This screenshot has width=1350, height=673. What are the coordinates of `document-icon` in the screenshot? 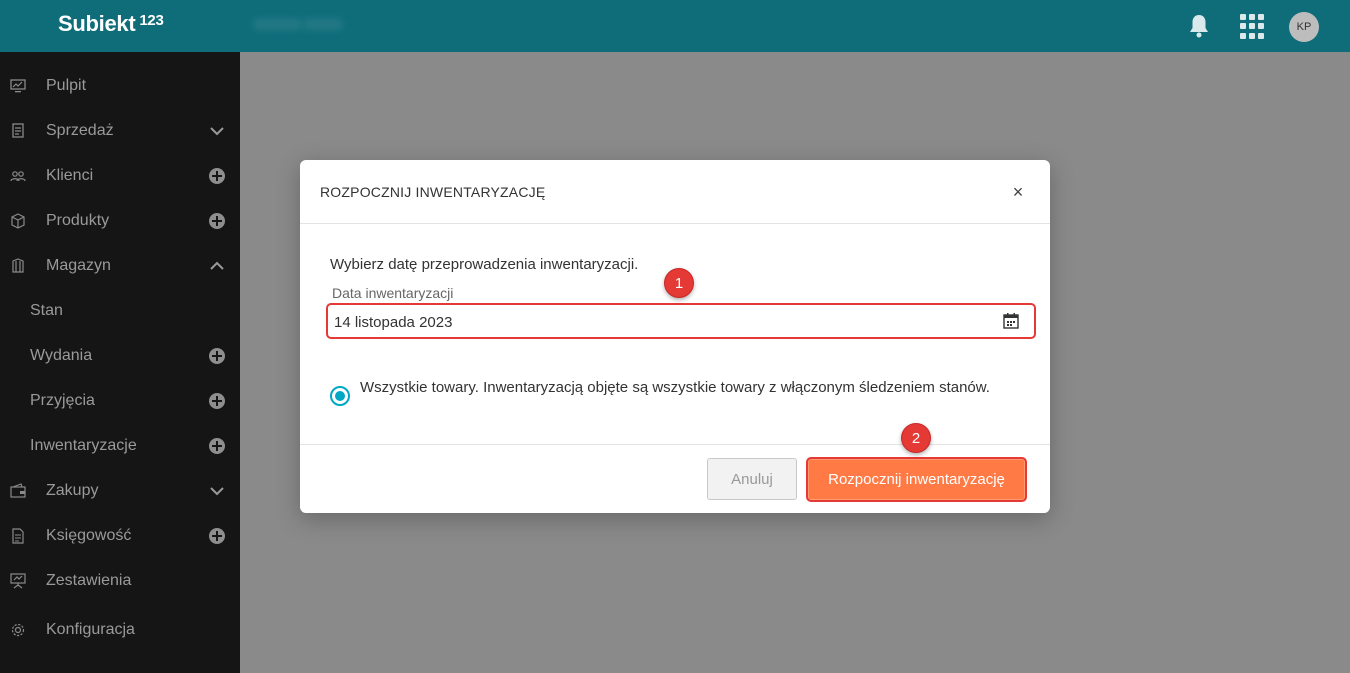 It's located at (18, 536).